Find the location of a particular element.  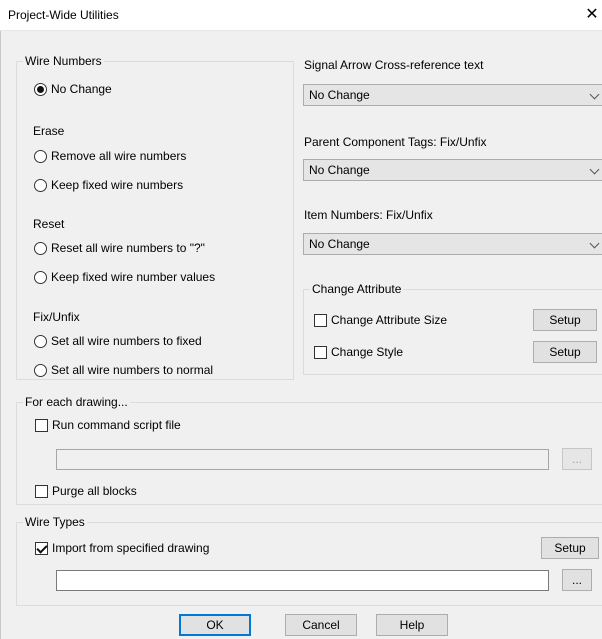

erase-heading: Erase is located at coordinates (49, 131).